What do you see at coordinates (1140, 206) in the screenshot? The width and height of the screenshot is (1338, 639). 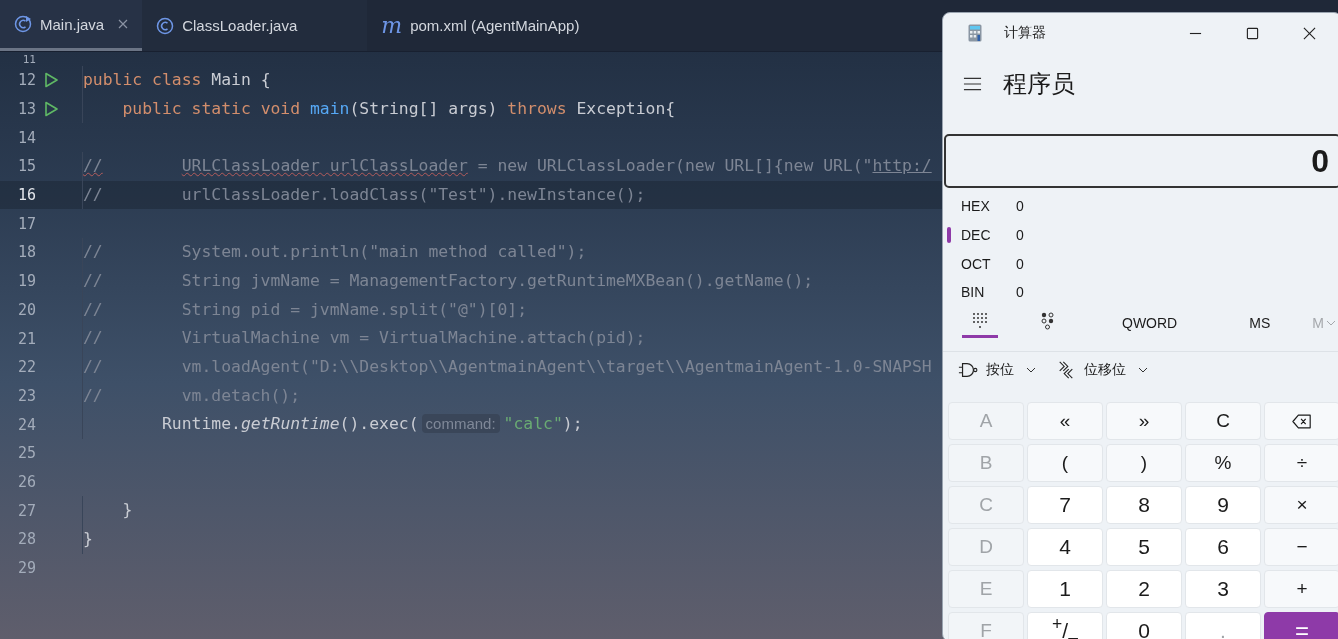 I see `radix-row: HEX 0` at bounding box center [1140, 206].